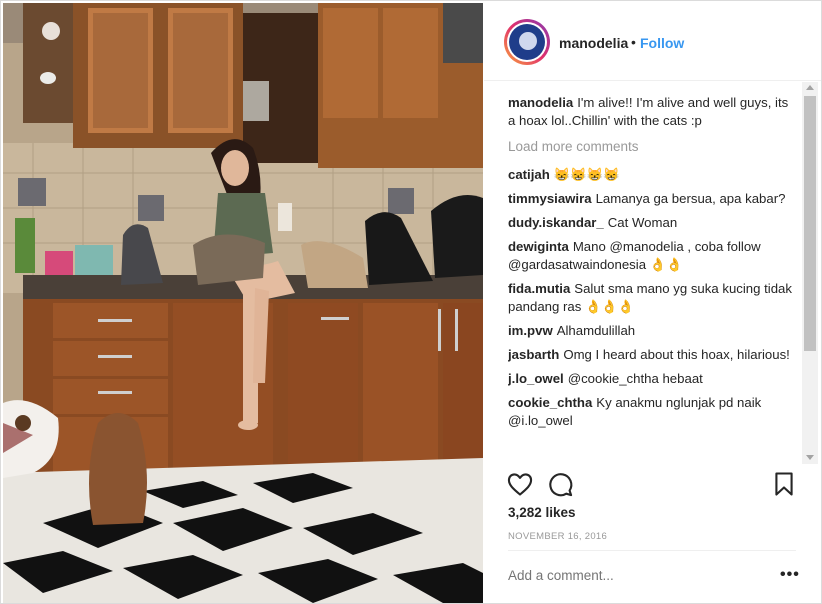 The image size is (822, 604). I want to click on post-header: manodelia • Follow, so click(652, 41).